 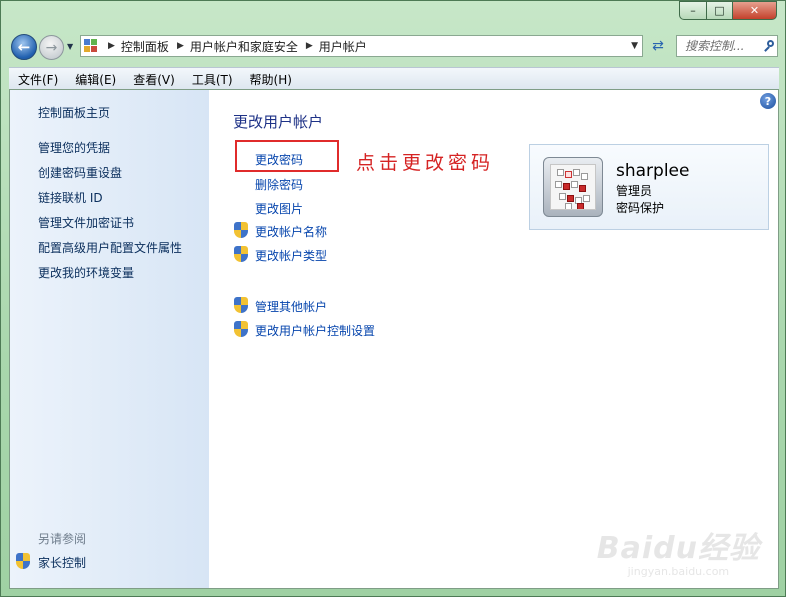 I want to click on sidebar-link-online-id: 链接联机 ID, so click(x=70, y=197).